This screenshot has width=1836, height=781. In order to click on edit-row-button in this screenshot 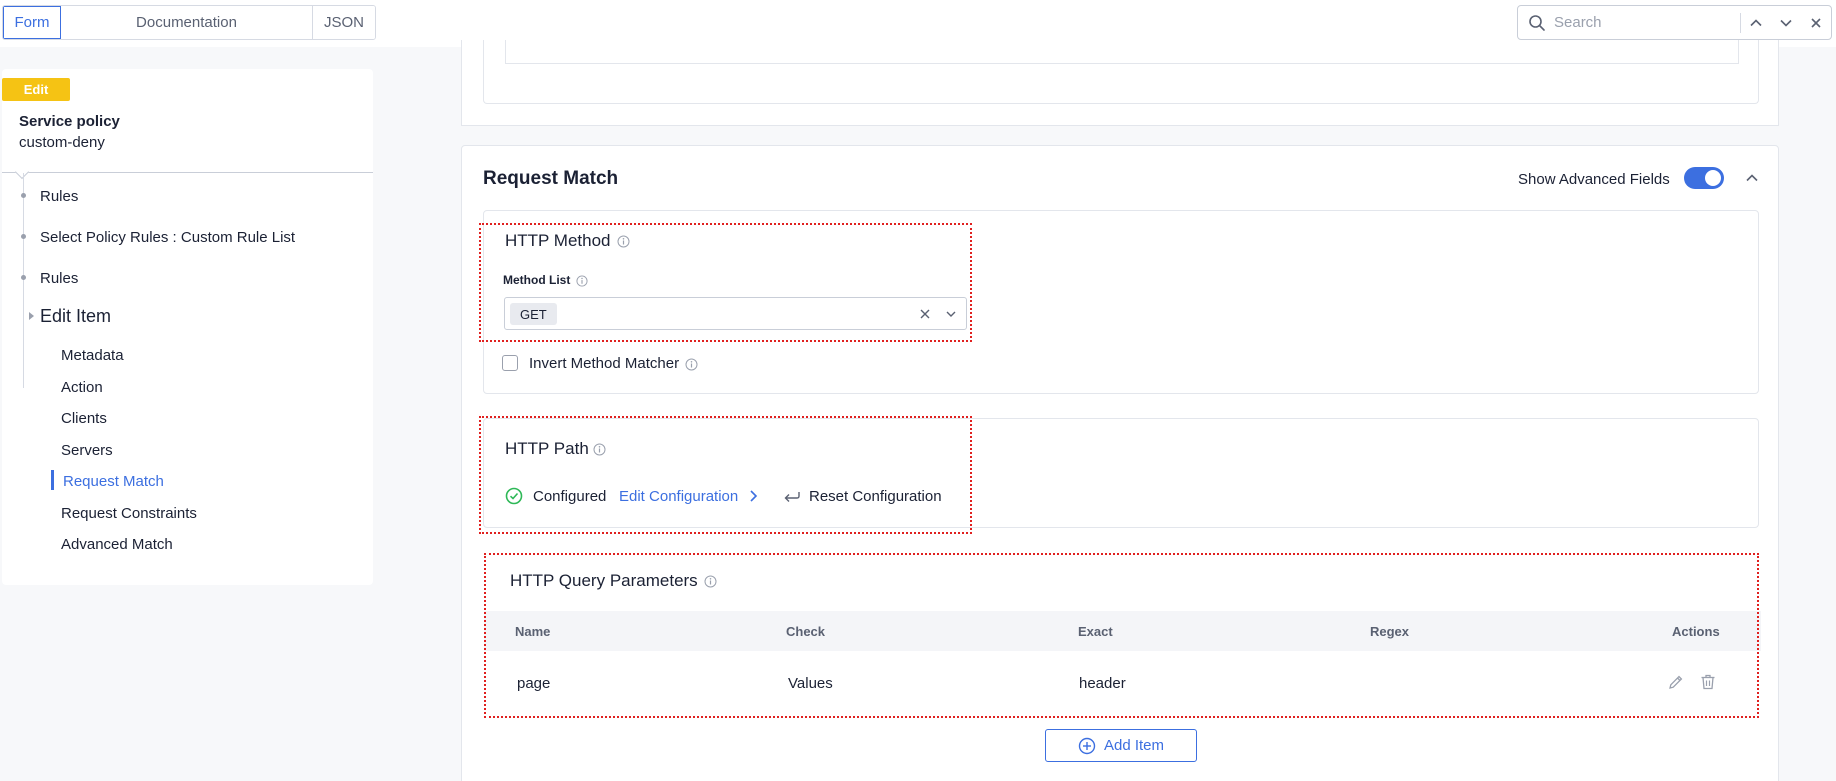, I will do `click(1676, 682)`.